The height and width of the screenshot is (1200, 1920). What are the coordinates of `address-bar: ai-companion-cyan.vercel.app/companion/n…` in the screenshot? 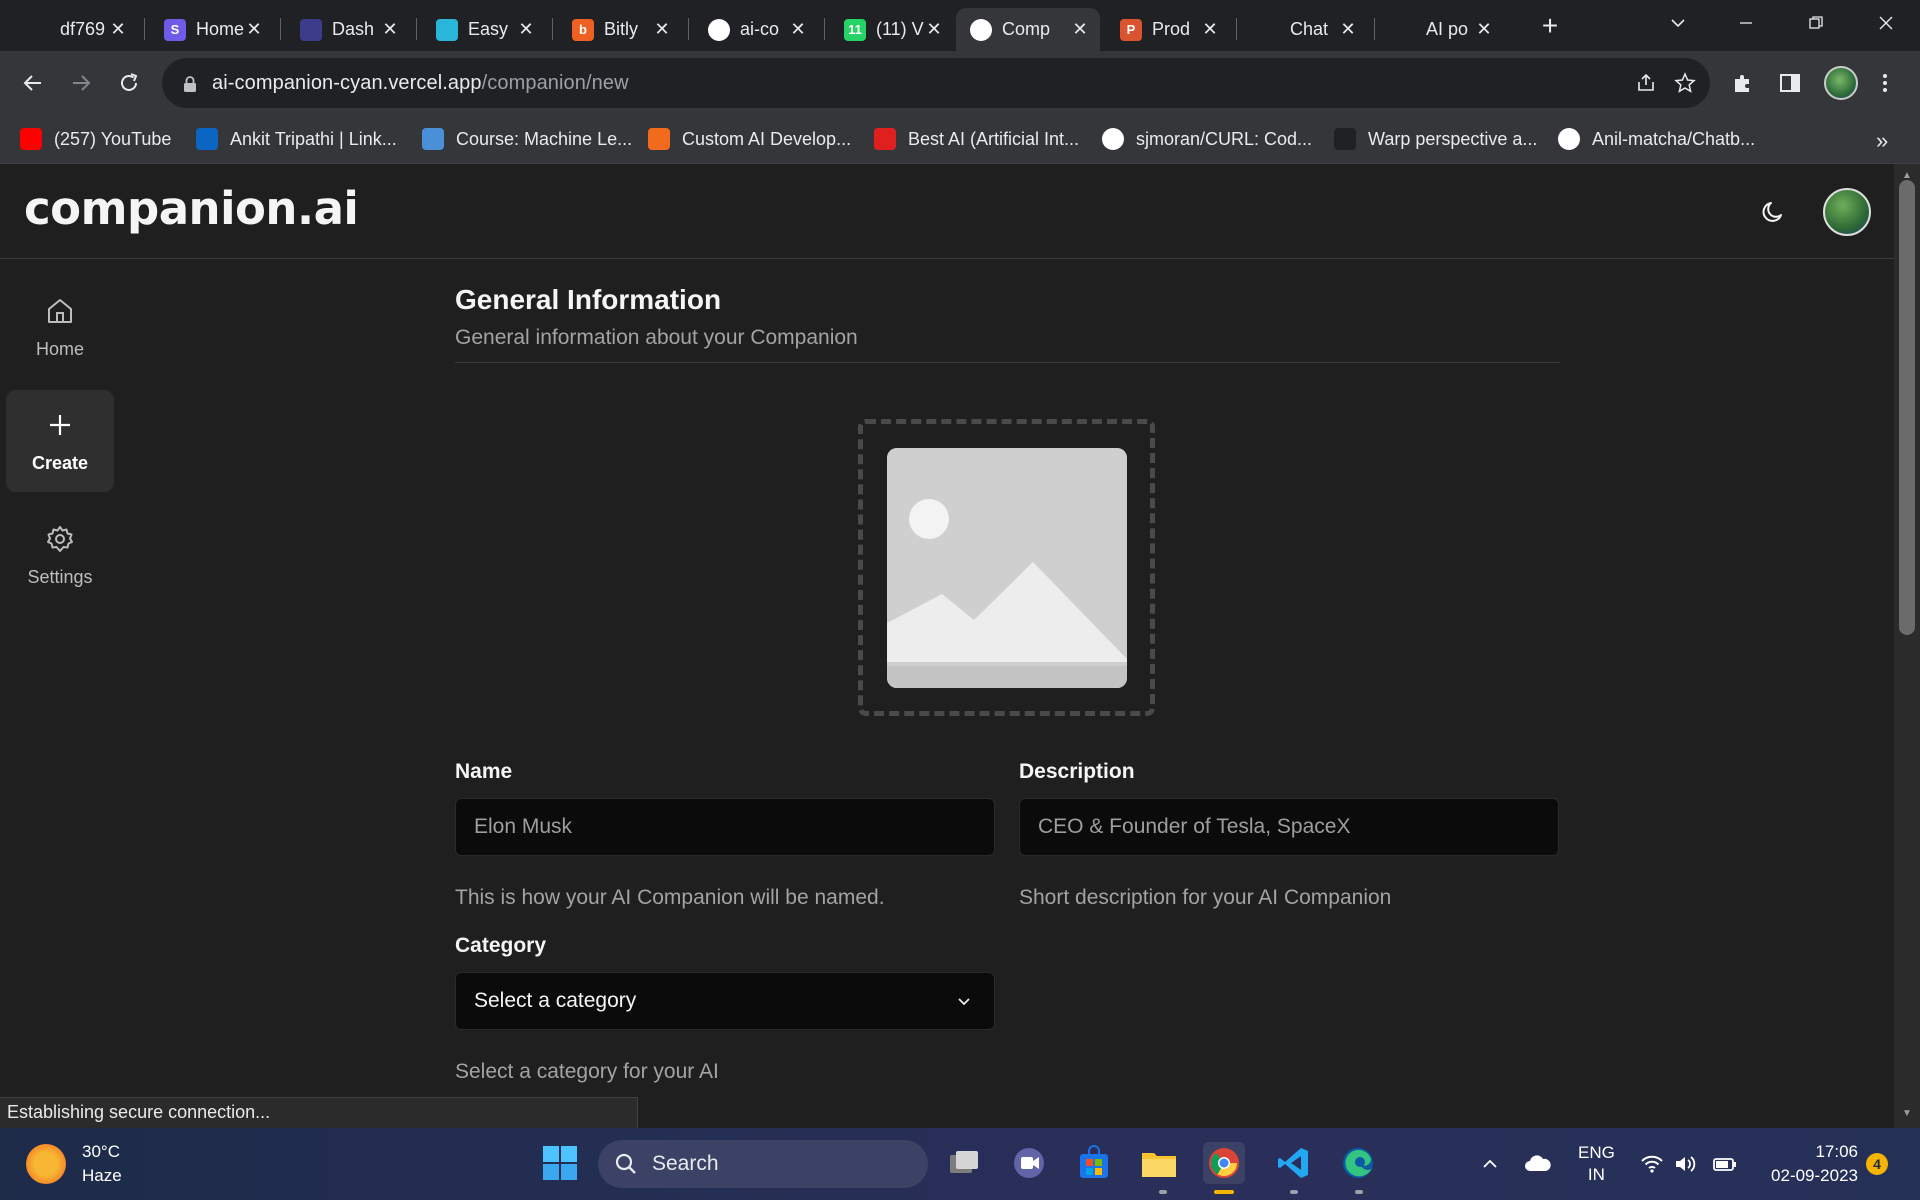 It's located at (936, 83).